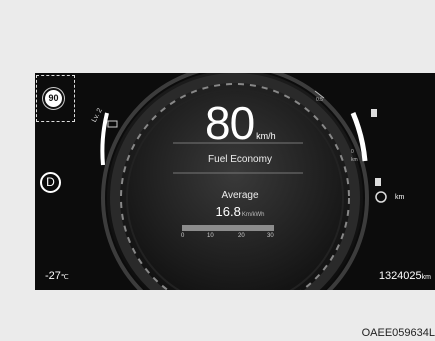  I want to click on fuel-economy-readout: 16.8Km/kWh, so click(240, 212).